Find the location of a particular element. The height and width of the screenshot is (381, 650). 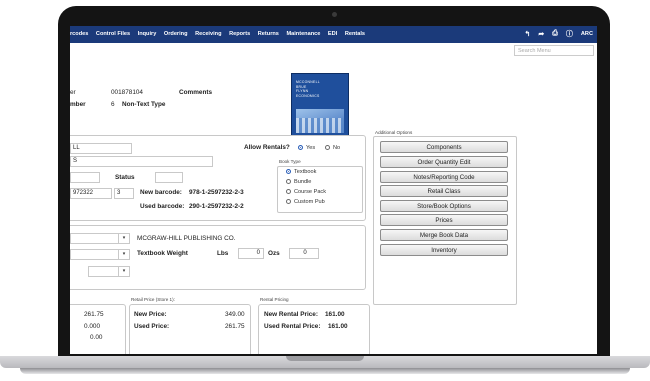

book-type-course-pack: Course Pack is located at coordinates (306, 192).